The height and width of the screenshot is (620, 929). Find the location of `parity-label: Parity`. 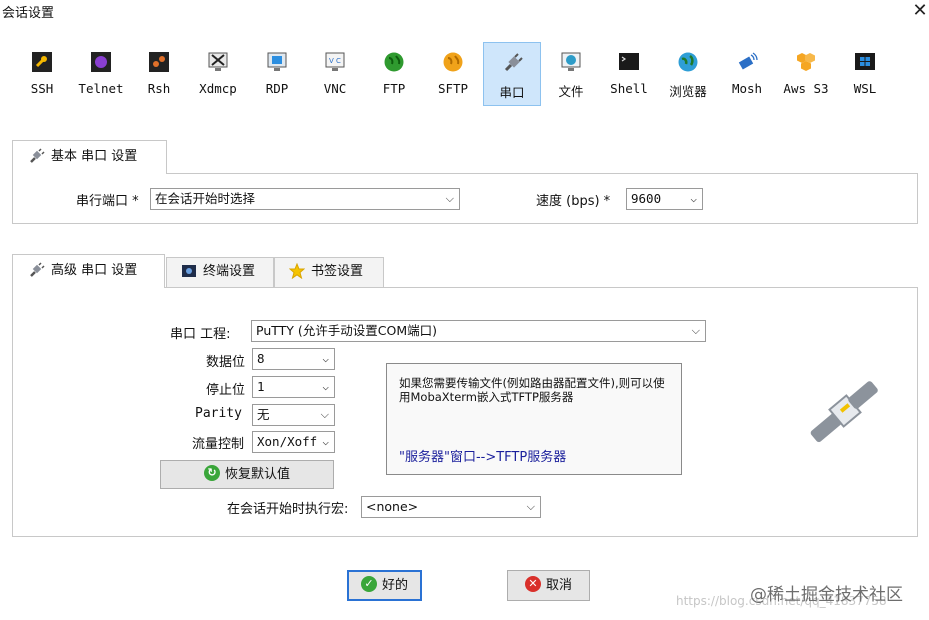

parity-label: Parity is located at coordinates (218, 413).